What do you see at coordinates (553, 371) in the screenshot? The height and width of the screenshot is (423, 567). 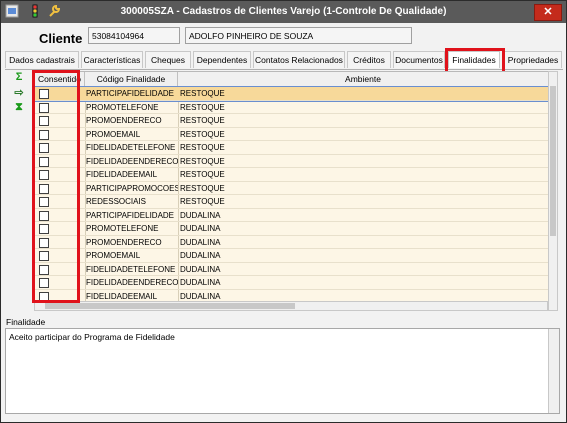 I see `description-scrollbar` at bounding box center [553, 371].